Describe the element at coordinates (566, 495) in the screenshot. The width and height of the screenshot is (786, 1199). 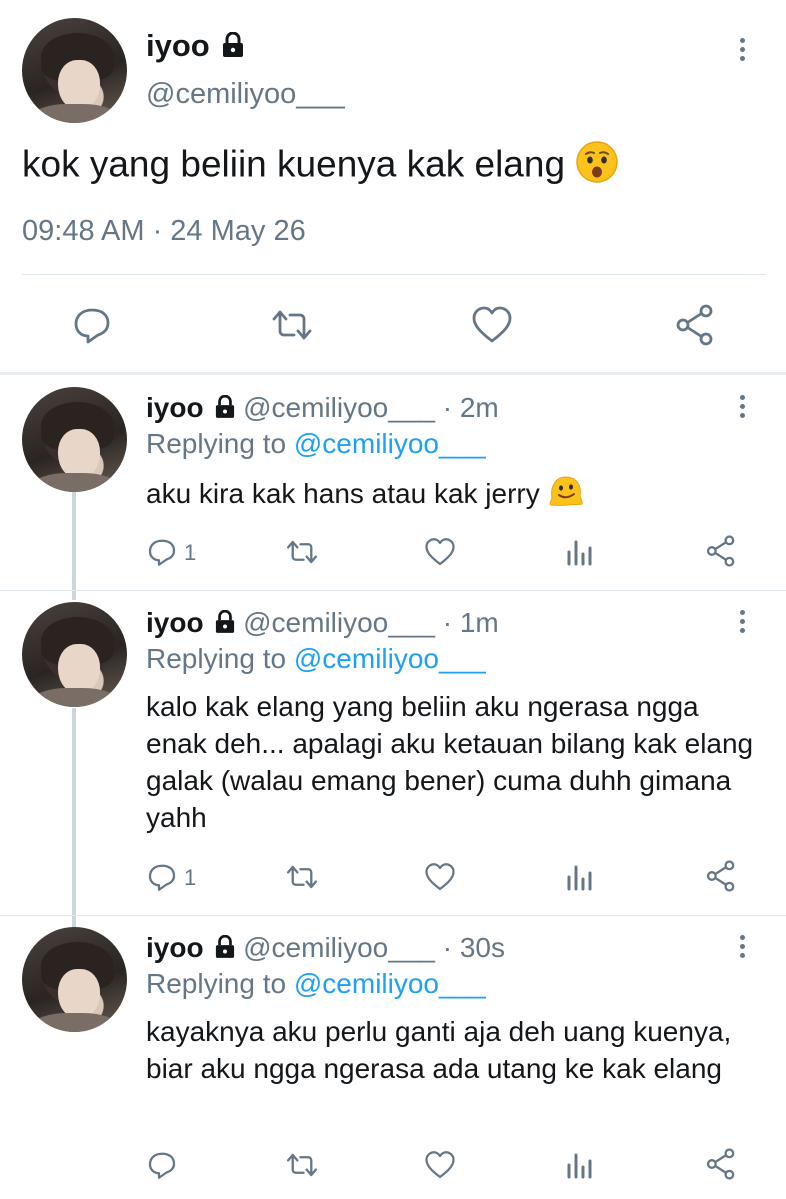
I see `melting-face-icon` at that location.